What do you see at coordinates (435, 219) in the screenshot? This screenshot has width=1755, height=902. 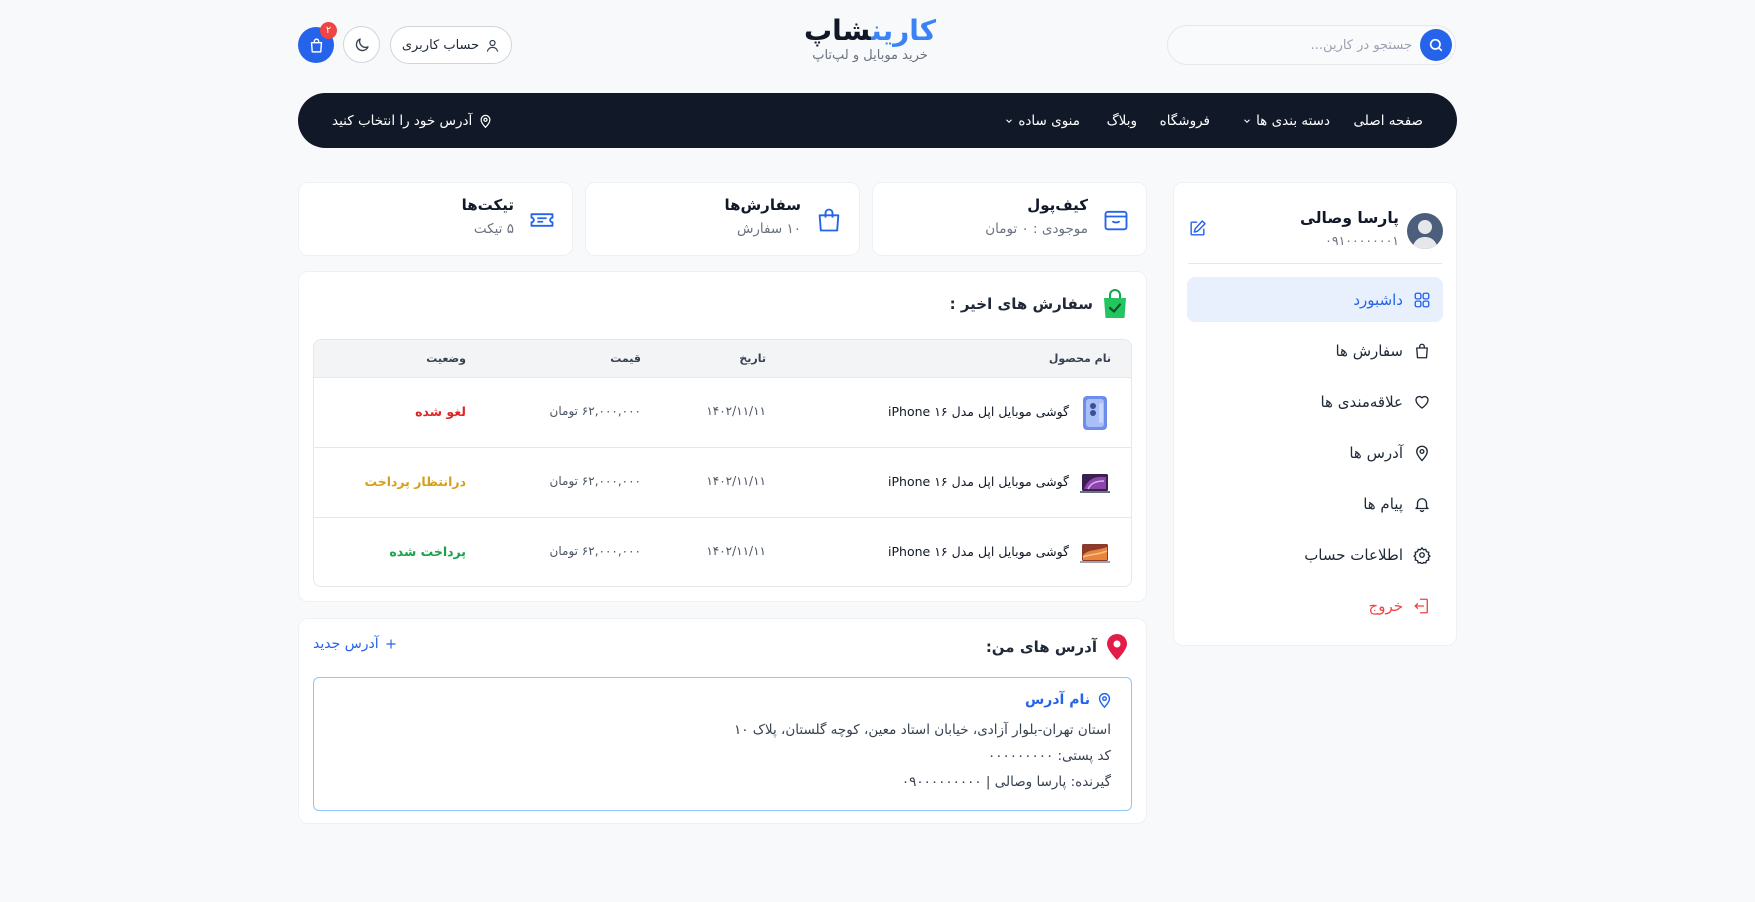 I see `tickets-card: تیکت‌ها ۵ تیکت` at bounding box center [435, 219].